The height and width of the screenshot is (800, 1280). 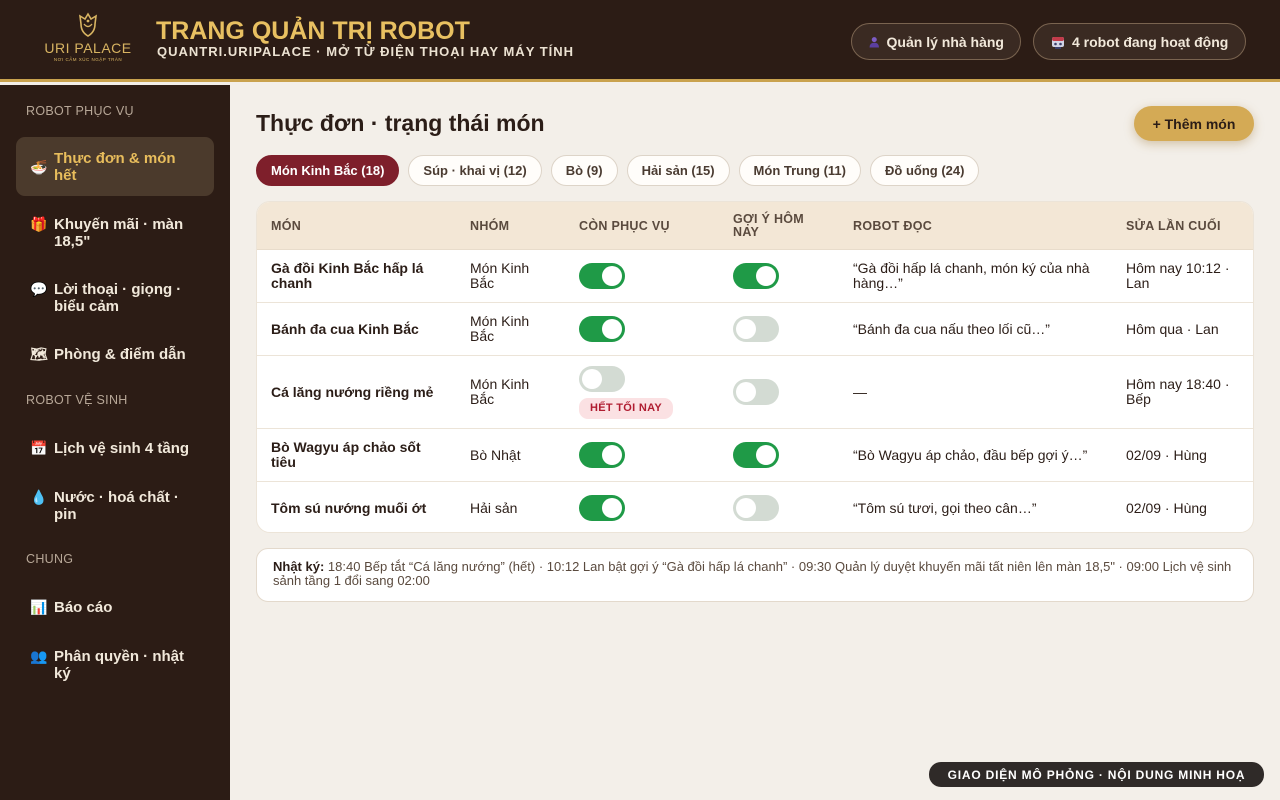 I want to click on person-icon, so click(x=874, y=41).